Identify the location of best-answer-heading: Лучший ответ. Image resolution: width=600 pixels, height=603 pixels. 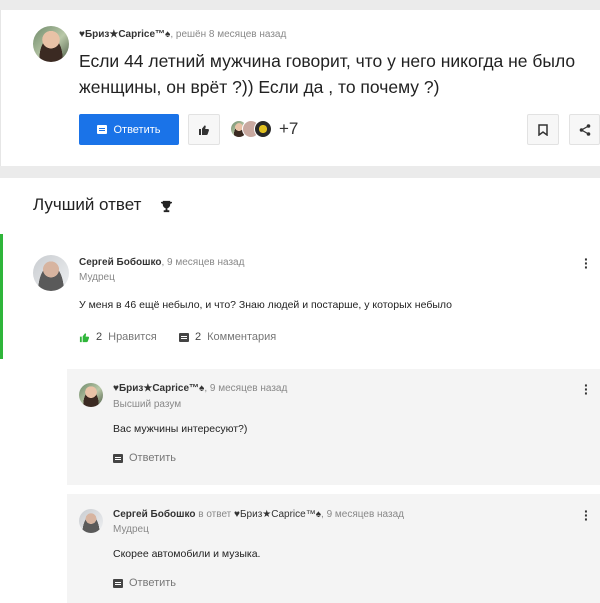
(87, 204).